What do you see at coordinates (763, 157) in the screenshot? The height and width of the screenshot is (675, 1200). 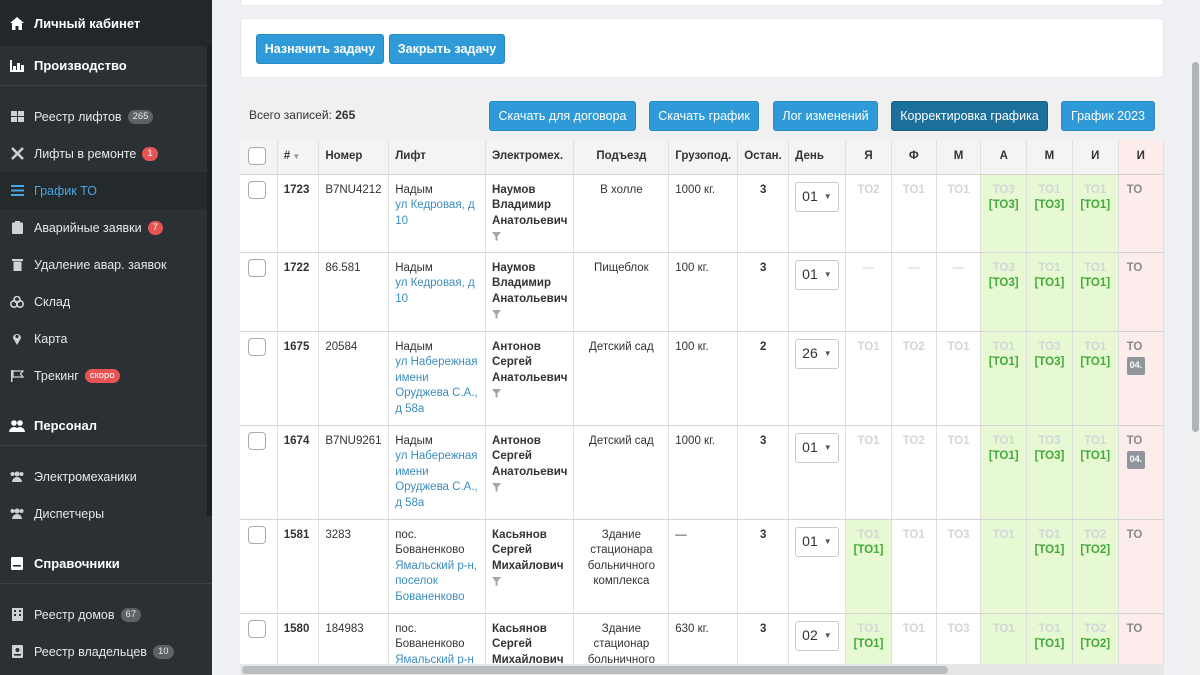 I see `column-stops: Остан.` at bounding box center [763, 157].